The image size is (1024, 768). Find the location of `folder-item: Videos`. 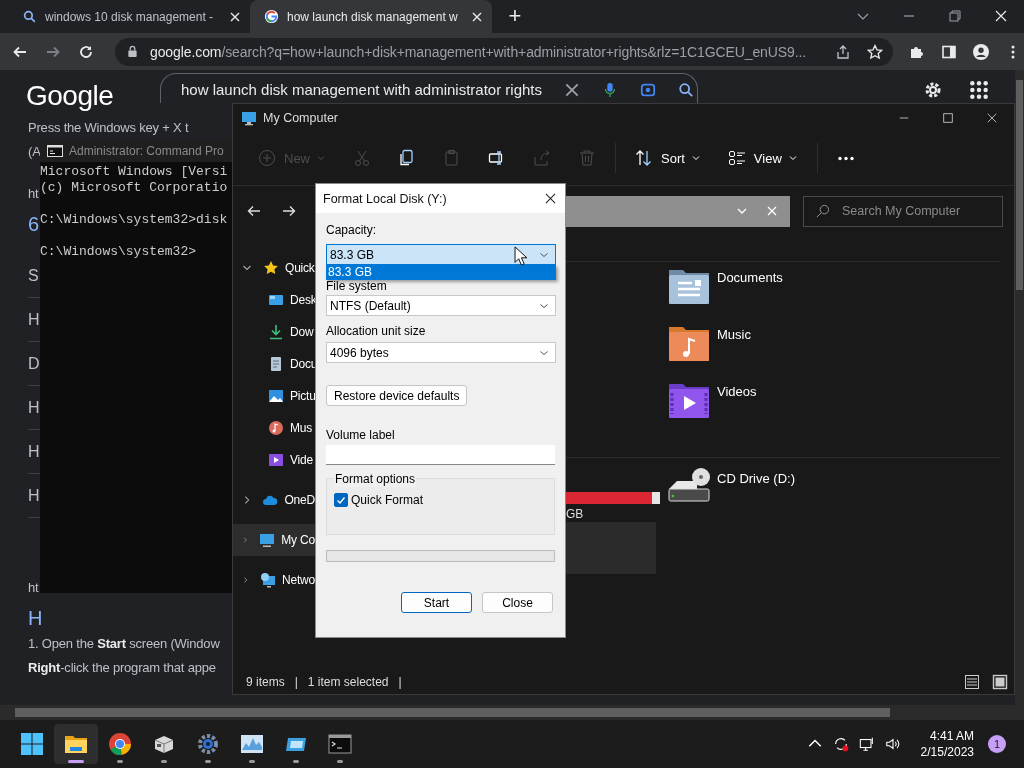

folder-item: Videos is located at coordinates (833, 406).